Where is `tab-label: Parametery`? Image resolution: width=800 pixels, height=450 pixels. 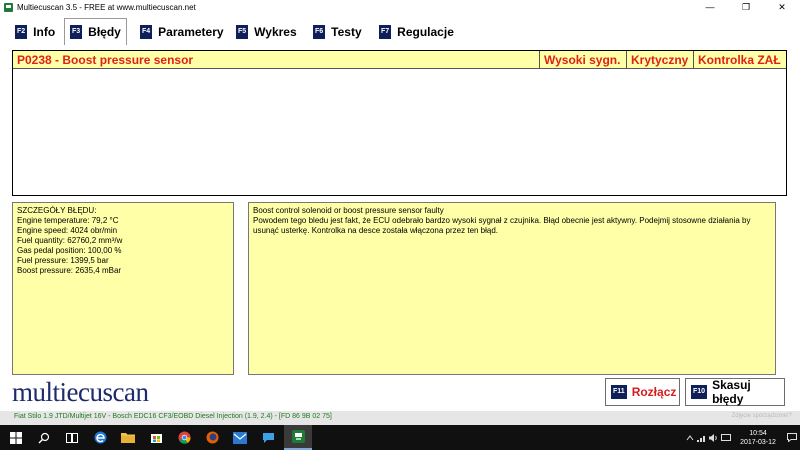
tab-label: Parametery is located at coordinates (191, 31).